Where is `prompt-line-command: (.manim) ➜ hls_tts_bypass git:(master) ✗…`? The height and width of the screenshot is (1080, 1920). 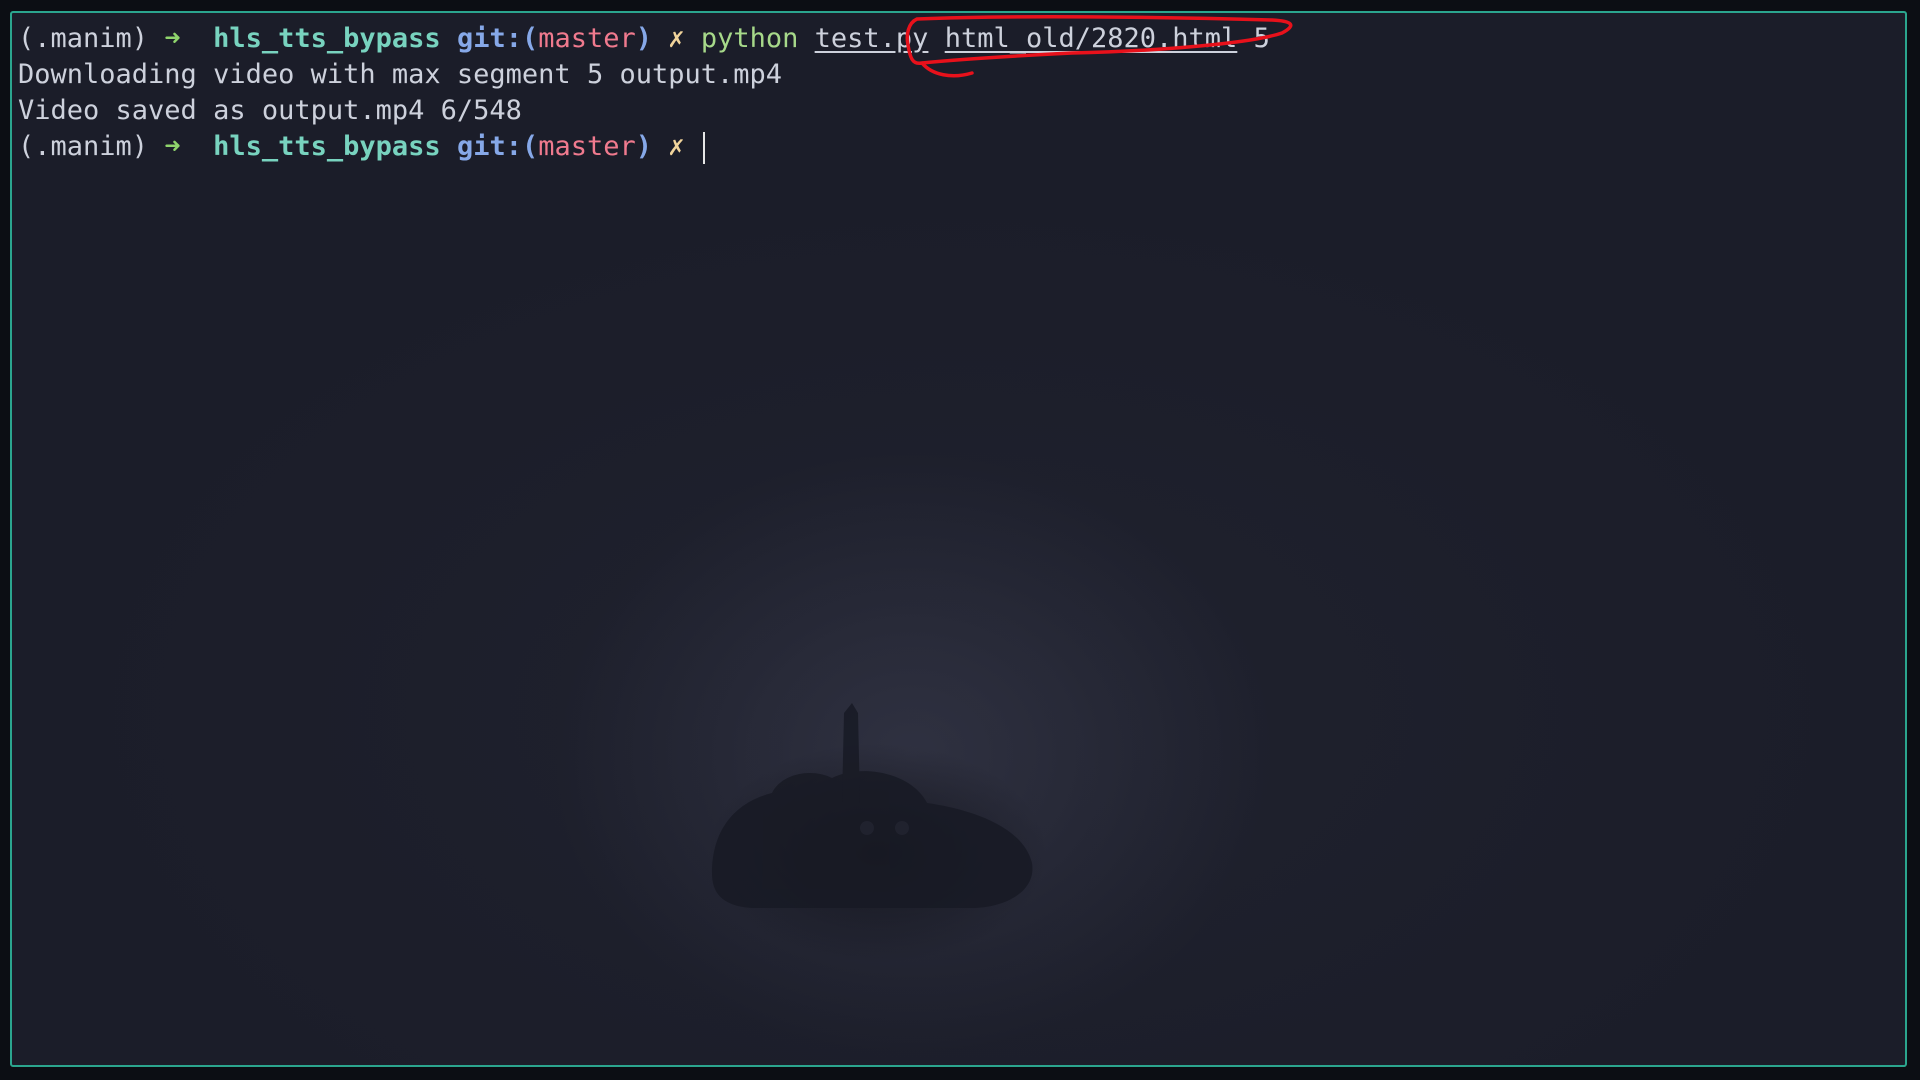 prompt-line-command: (.manim) ➜ hls_tts_bypass git:(master) ✗… is located at coordinates (958, 39).